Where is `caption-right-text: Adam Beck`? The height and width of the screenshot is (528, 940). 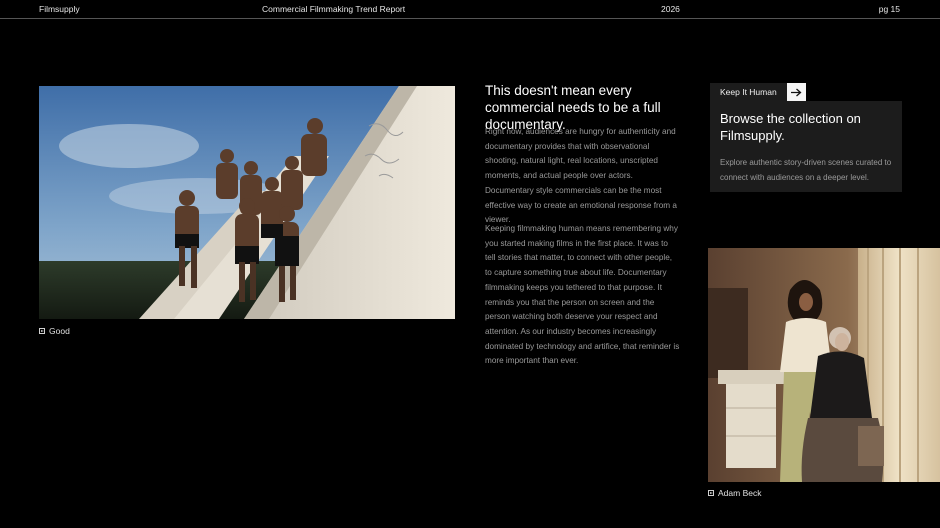
caption-right-text: Adam Beck is located at coordinates (740, 493).